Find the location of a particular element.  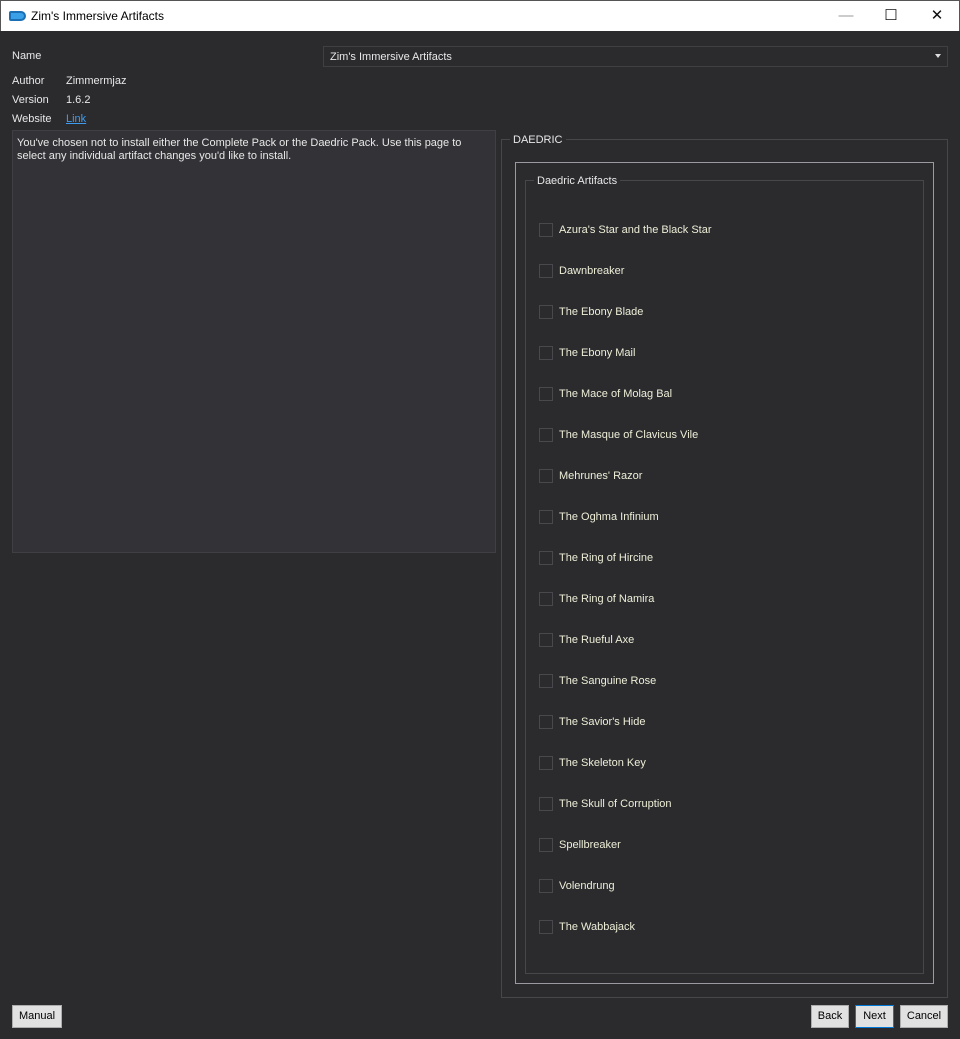

artifact-label: The Rueful Axe is located at coordinates (597, 640).